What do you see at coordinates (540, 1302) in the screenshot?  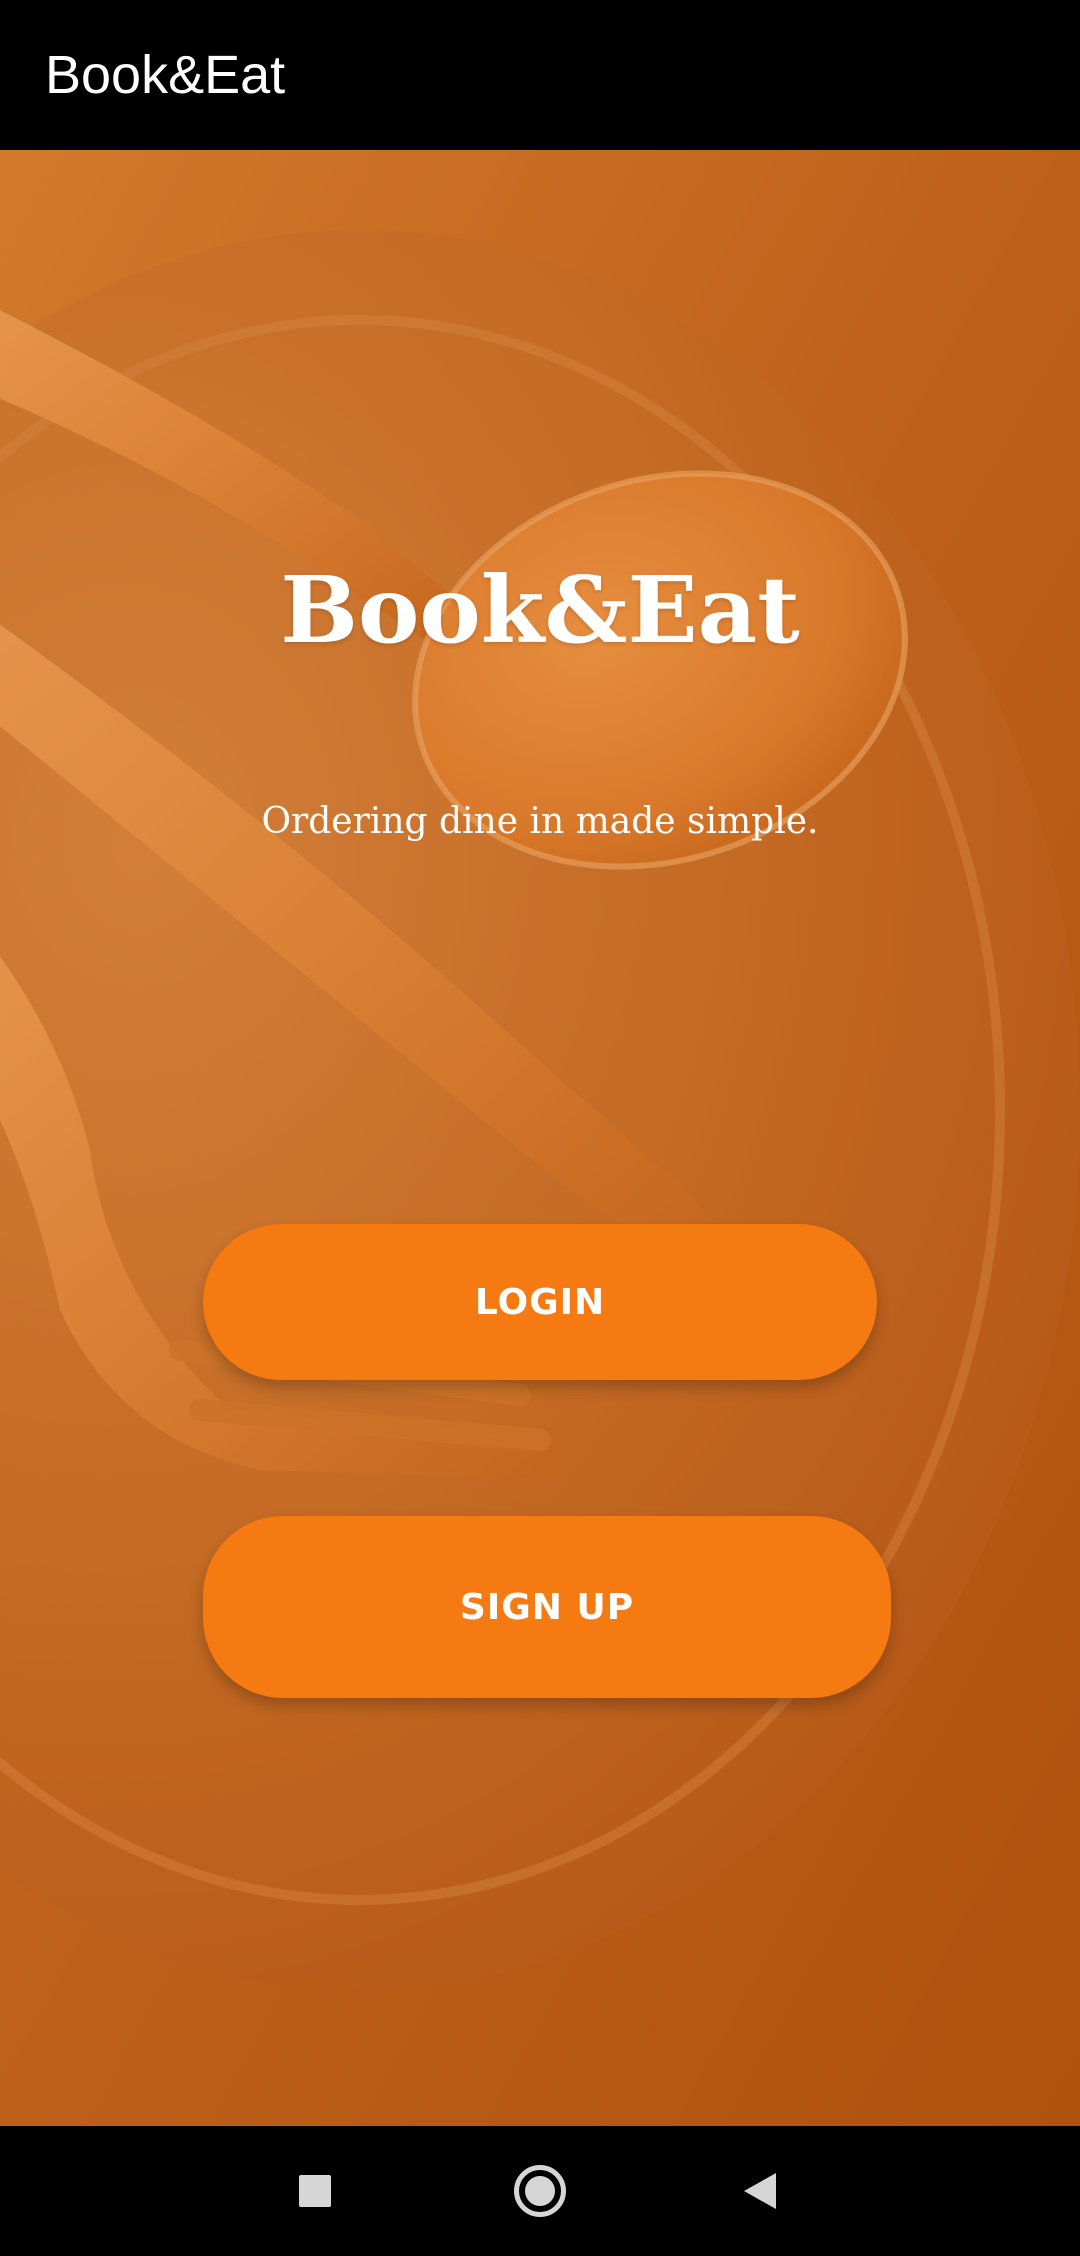 I see `login-button: LOGIN` at bounding box center [540, 1302].